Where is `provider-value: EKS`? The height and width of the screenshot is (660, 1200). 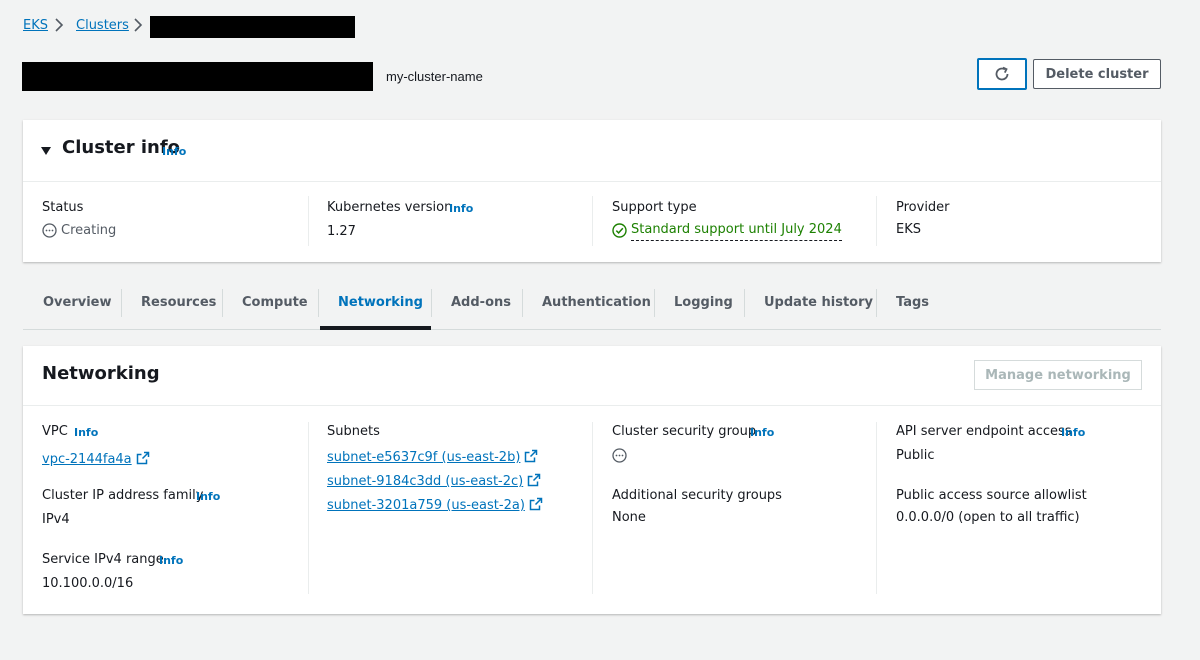
provider-value: EKS is located at coordinates (908, 229).